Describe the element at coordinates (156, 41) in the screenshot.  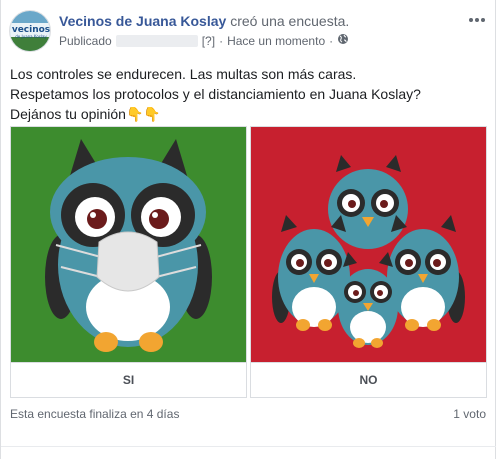
I see `redacted-text` at that location.